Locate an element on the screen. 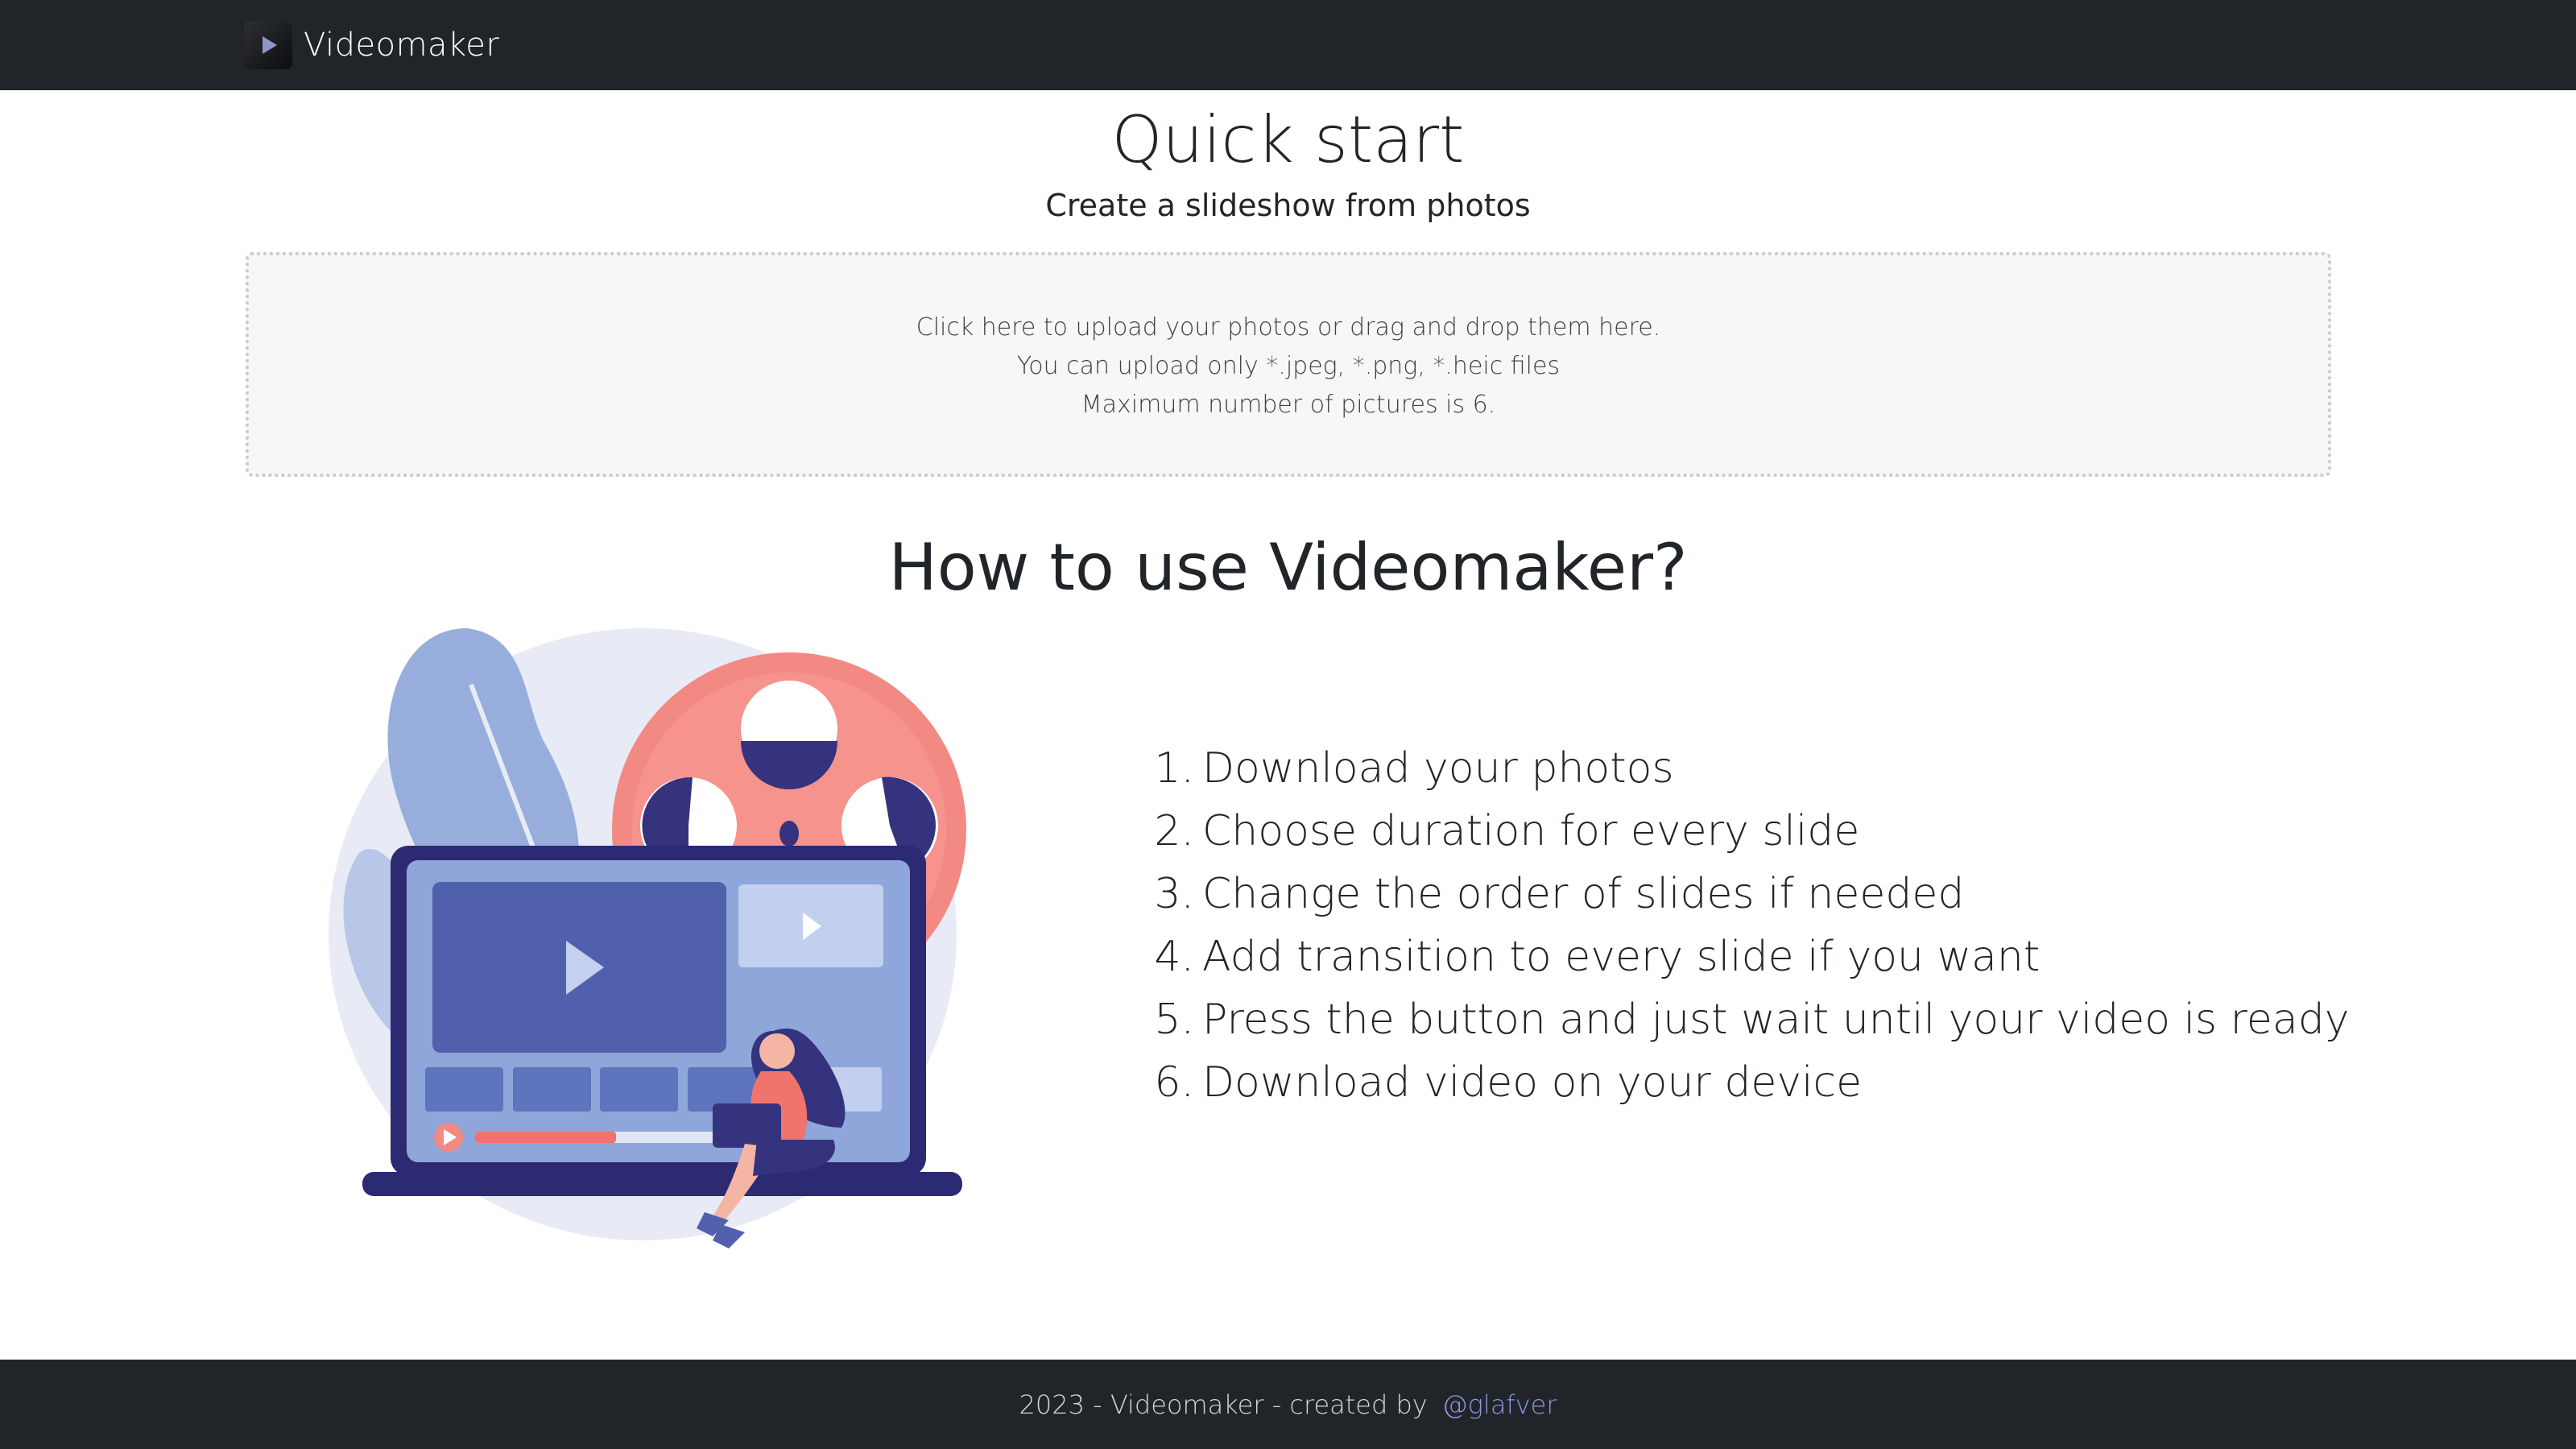 This screenshot has height=1449, width=2576. brand-link: Videomaker is located at coordinates (372, 45).